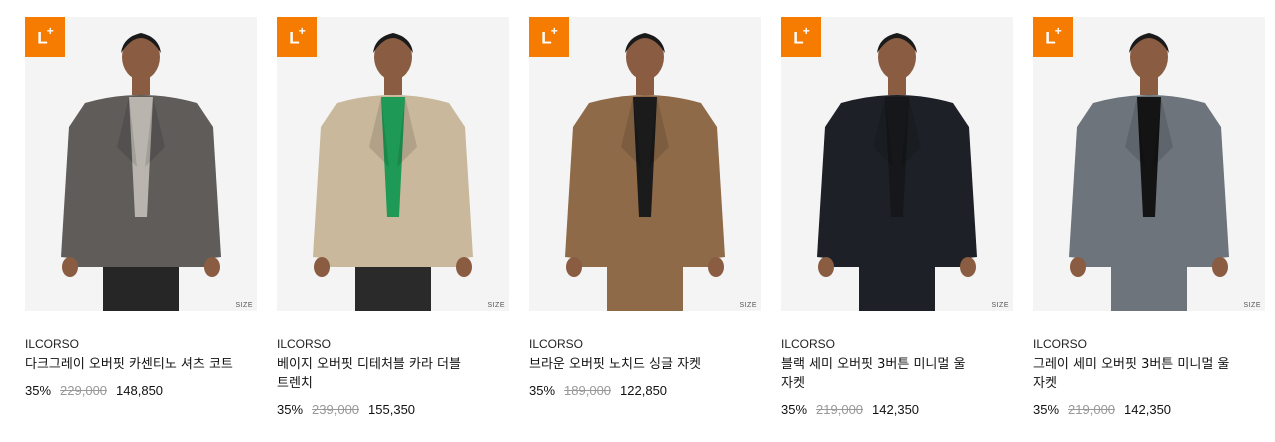 The height and width of the screenshot is (442, 1275). What do you see at coordinates (1138, 374) in the screenshot?
I see `product-name: 그레이 세미 오버핏 3버튼 미니멀 울 자켓` at bounding box center [1138, 374].